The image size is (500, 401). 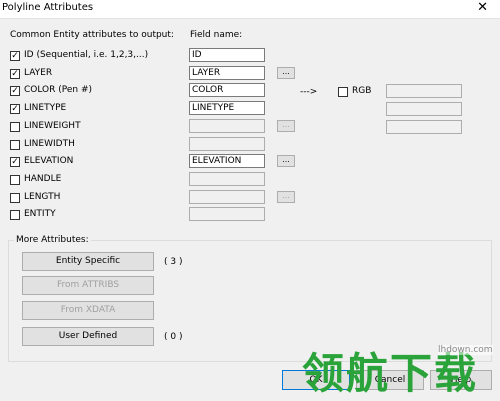 I want to click on field-linewidth, so click(x=227, y=144).